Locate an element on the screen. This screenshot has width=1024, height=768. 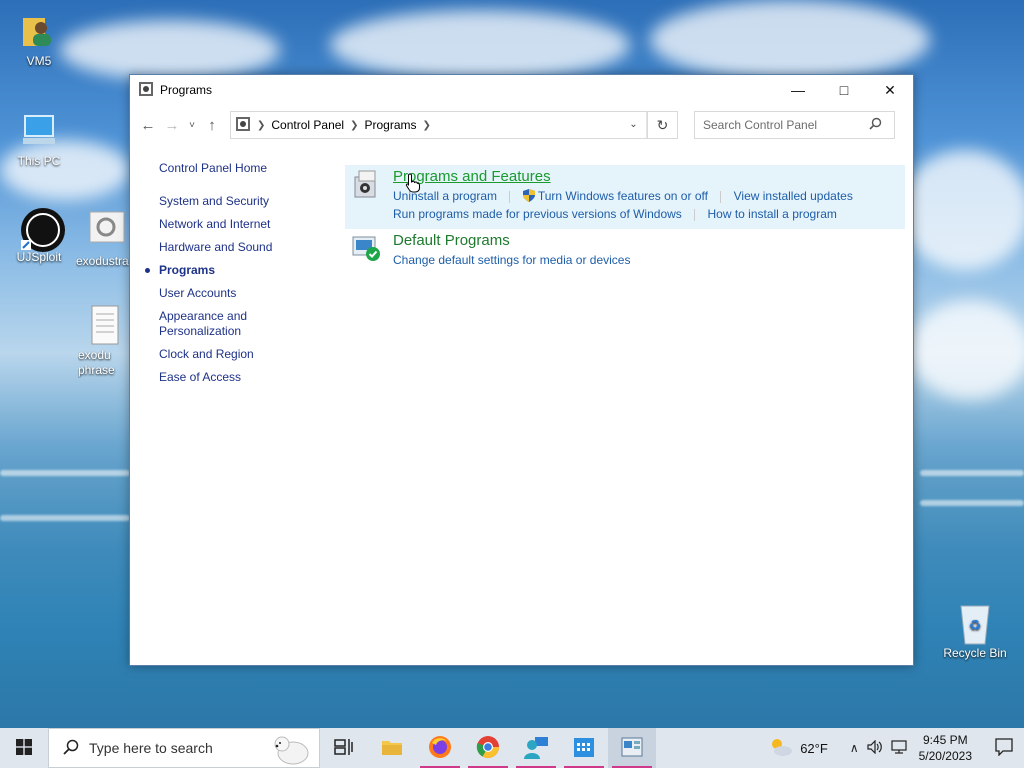
show-hidden-icons-chevron-icon: ∧ is located at coordinates (854, 748).